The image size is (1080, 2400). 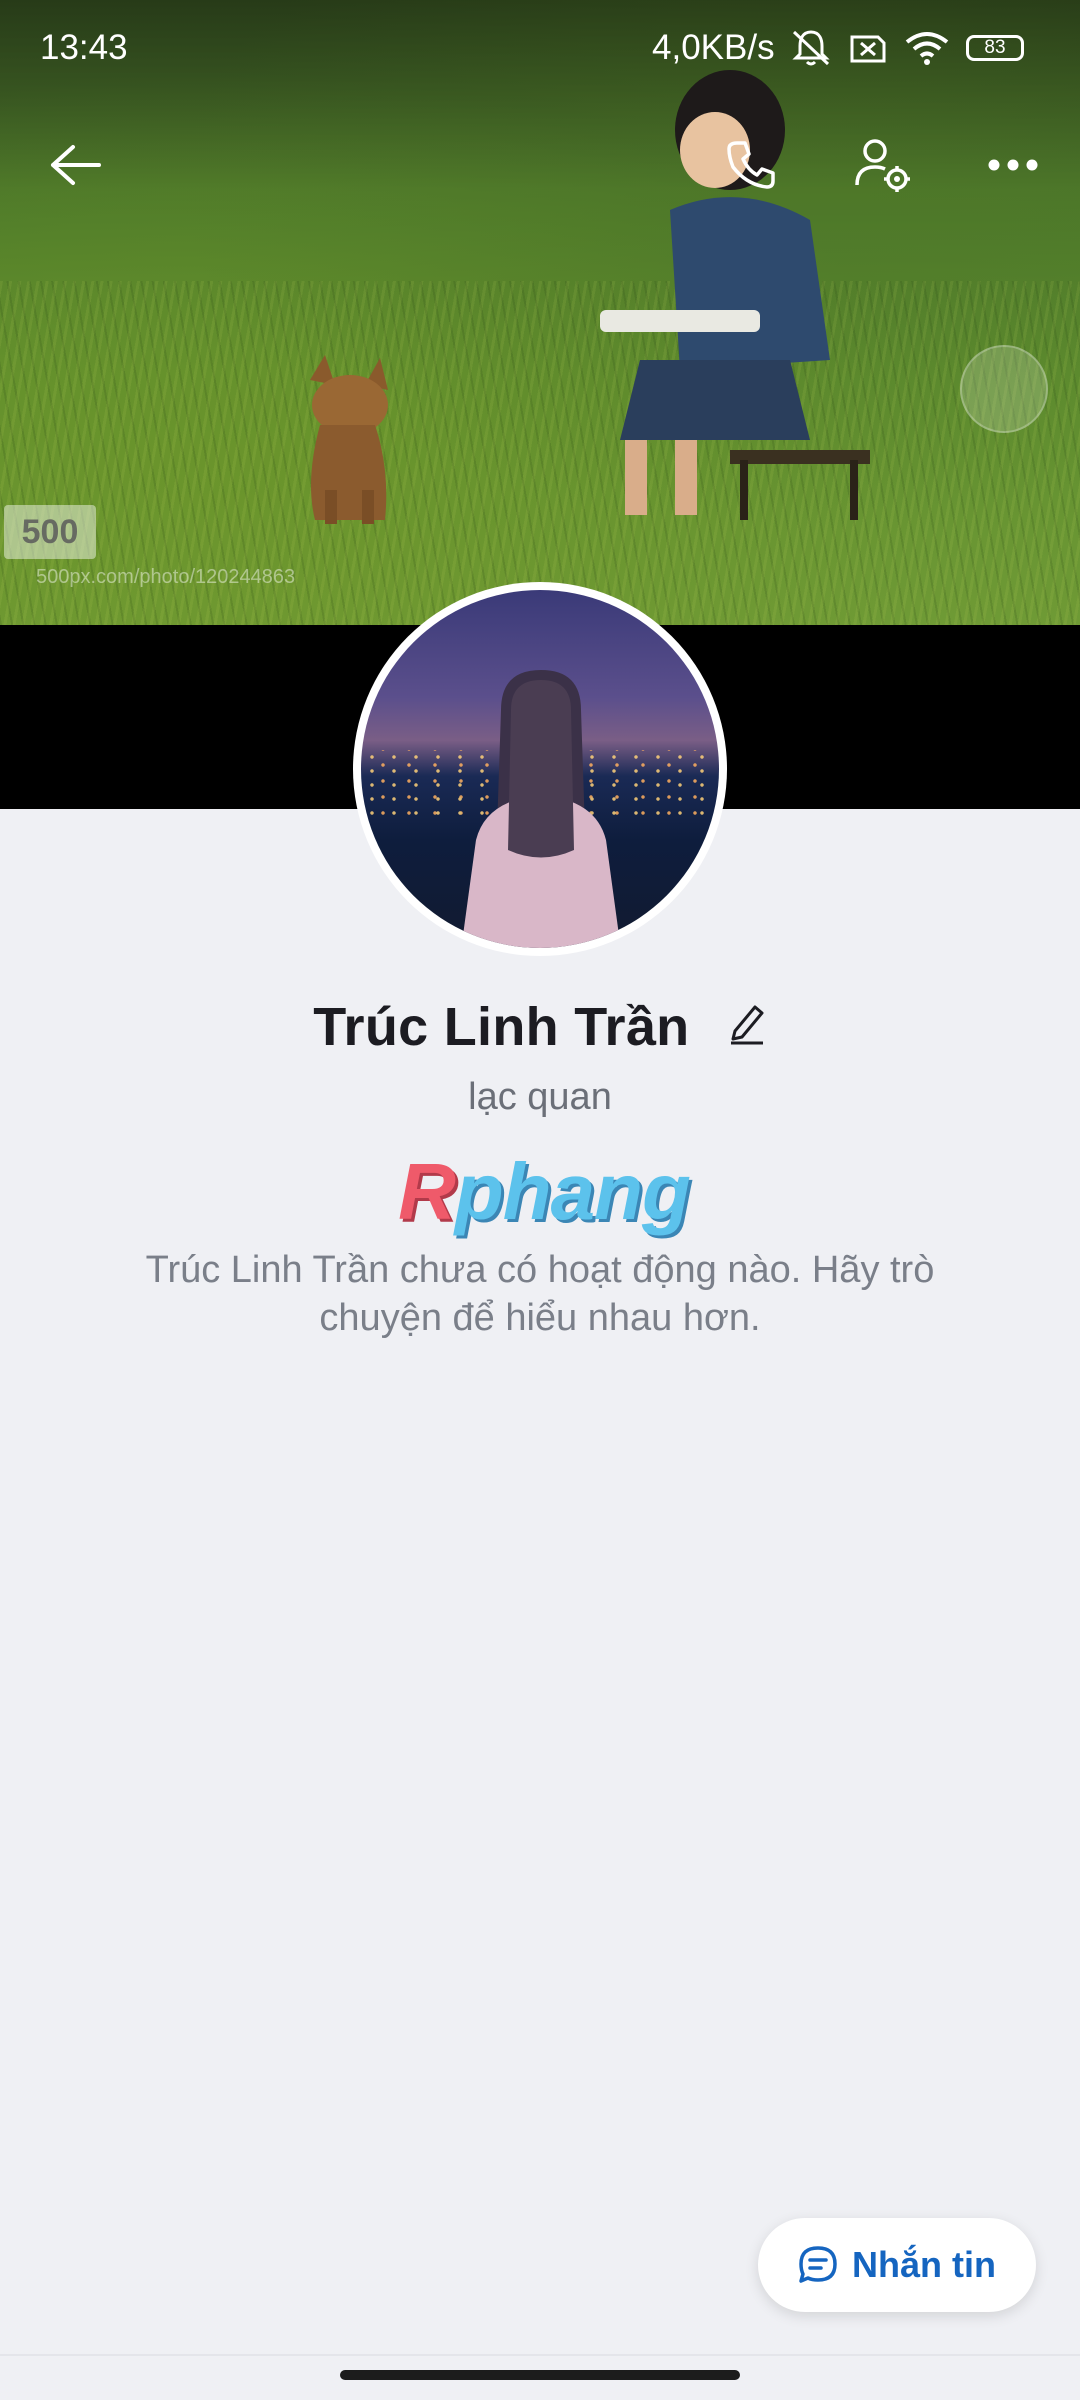 What do you see at coordinates (540, 1097) in the screenshot?
I see `profile-bio: lạc quan` at bounding box center [540, 1097].